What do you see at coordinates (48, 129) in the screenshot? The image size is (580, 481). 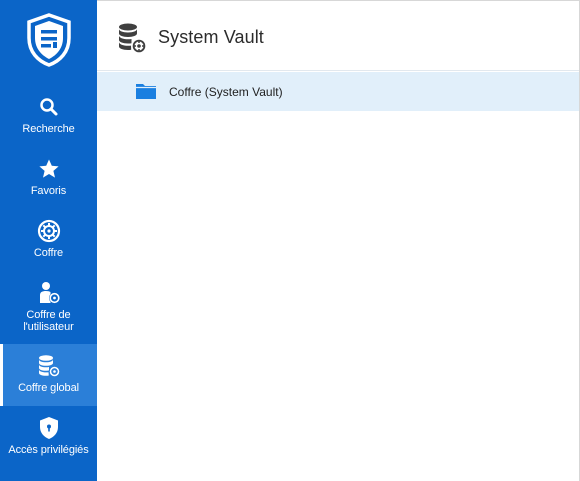 I see `sidebar-item-label: Recherche` at bounding box center [48, 129].